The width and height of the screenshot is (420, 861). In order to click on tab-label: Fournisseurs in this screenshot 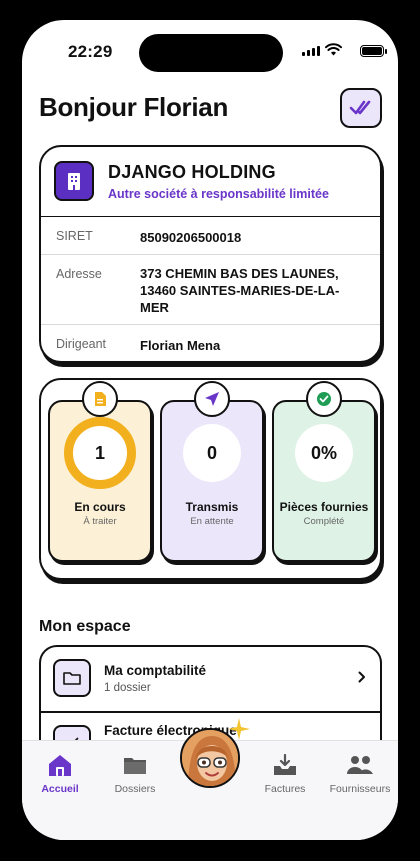, I will do `click(360, 789)`.